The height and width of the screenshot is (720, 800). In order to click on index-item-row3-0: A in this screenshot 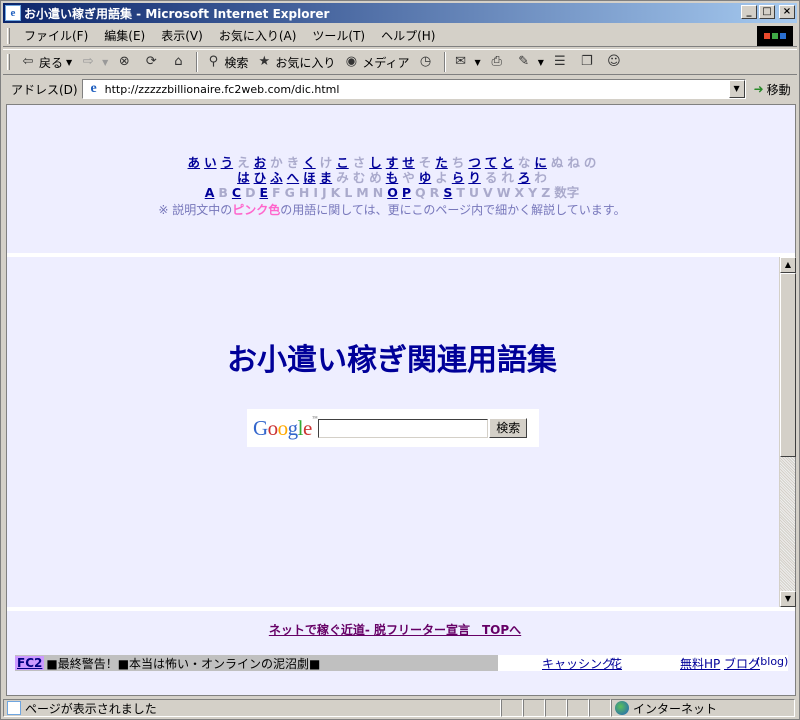, I will do `click(210, 192)`.